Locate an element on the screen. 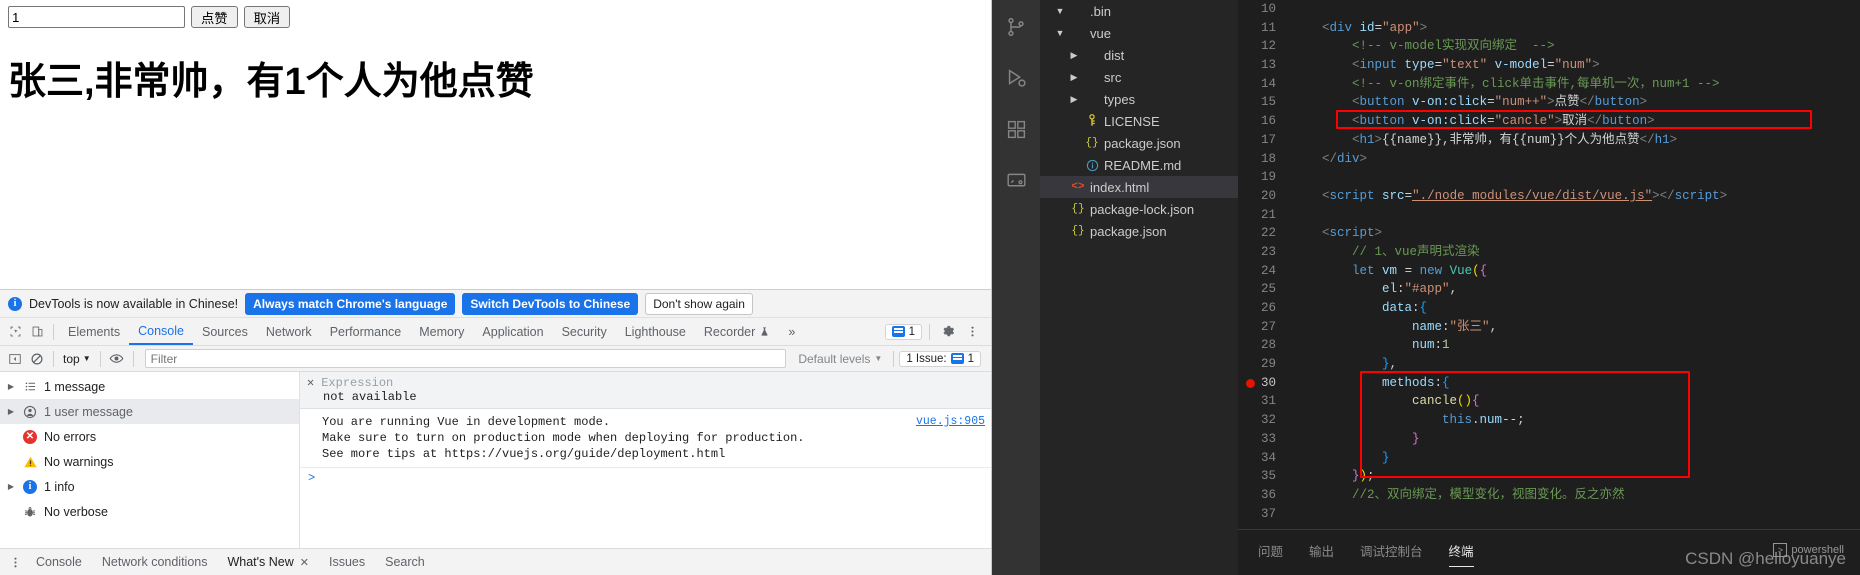  console-filter-input is located at coordinates (465, 358).